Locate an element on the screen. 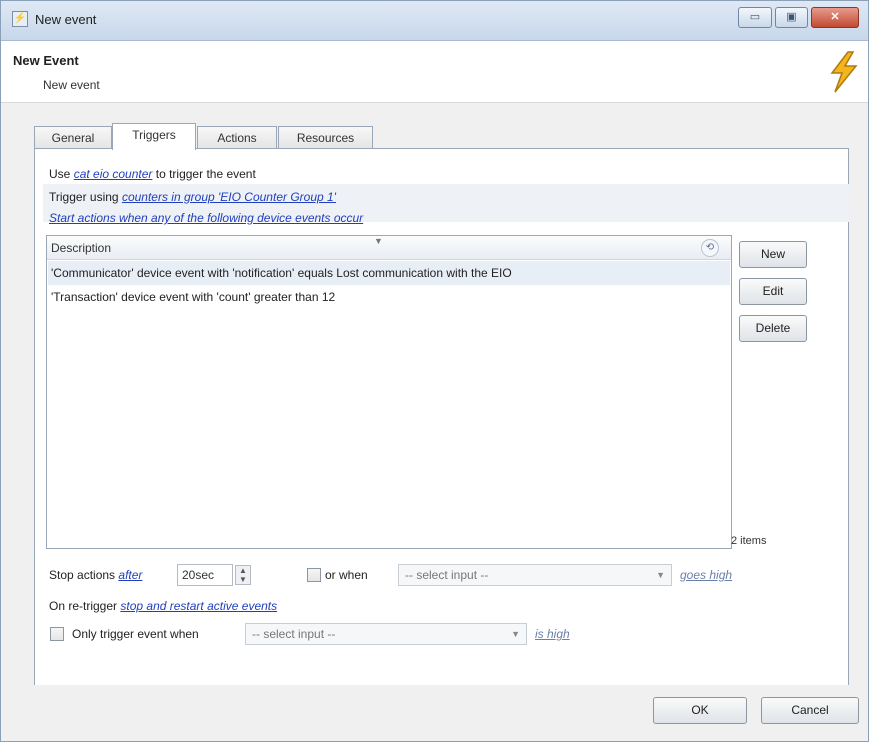  use-row: Use cat eio counter to trigger the event is located at coordinates (152, 174).